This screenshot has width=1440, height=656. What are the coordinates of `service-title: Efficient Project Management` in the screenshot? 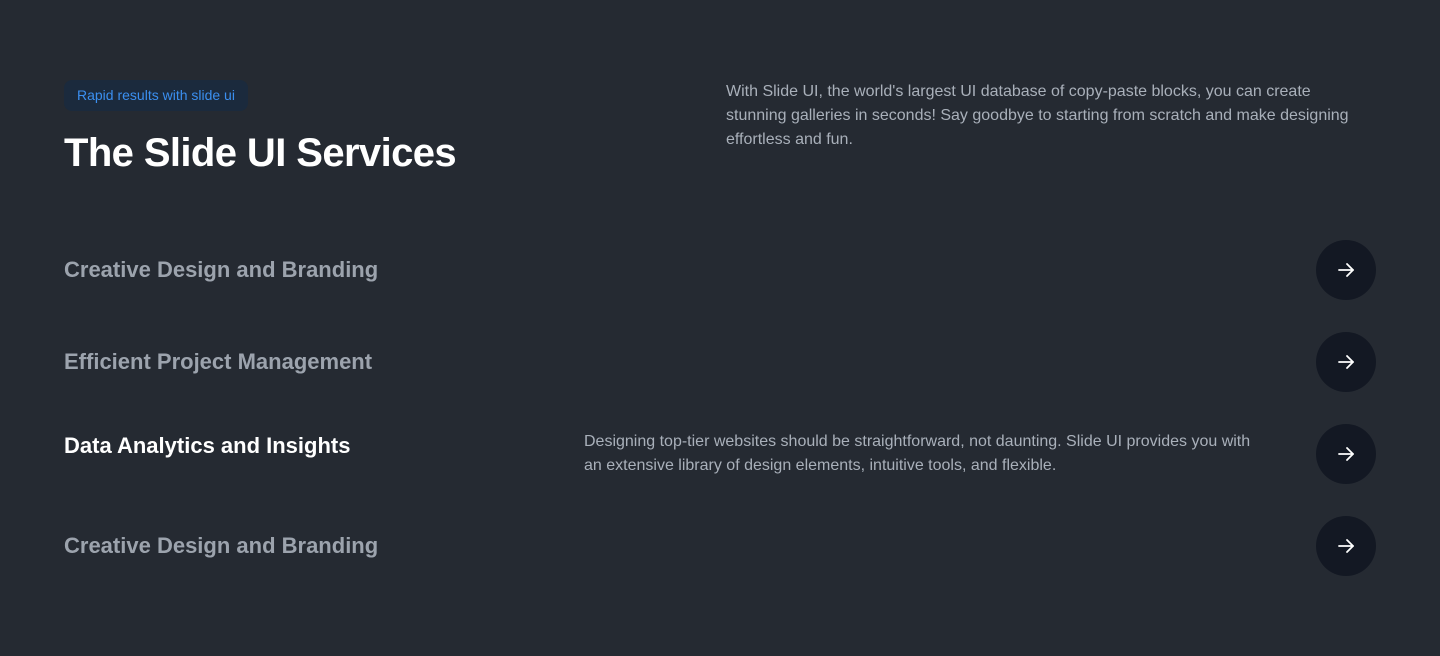 It's located at (218, 361).